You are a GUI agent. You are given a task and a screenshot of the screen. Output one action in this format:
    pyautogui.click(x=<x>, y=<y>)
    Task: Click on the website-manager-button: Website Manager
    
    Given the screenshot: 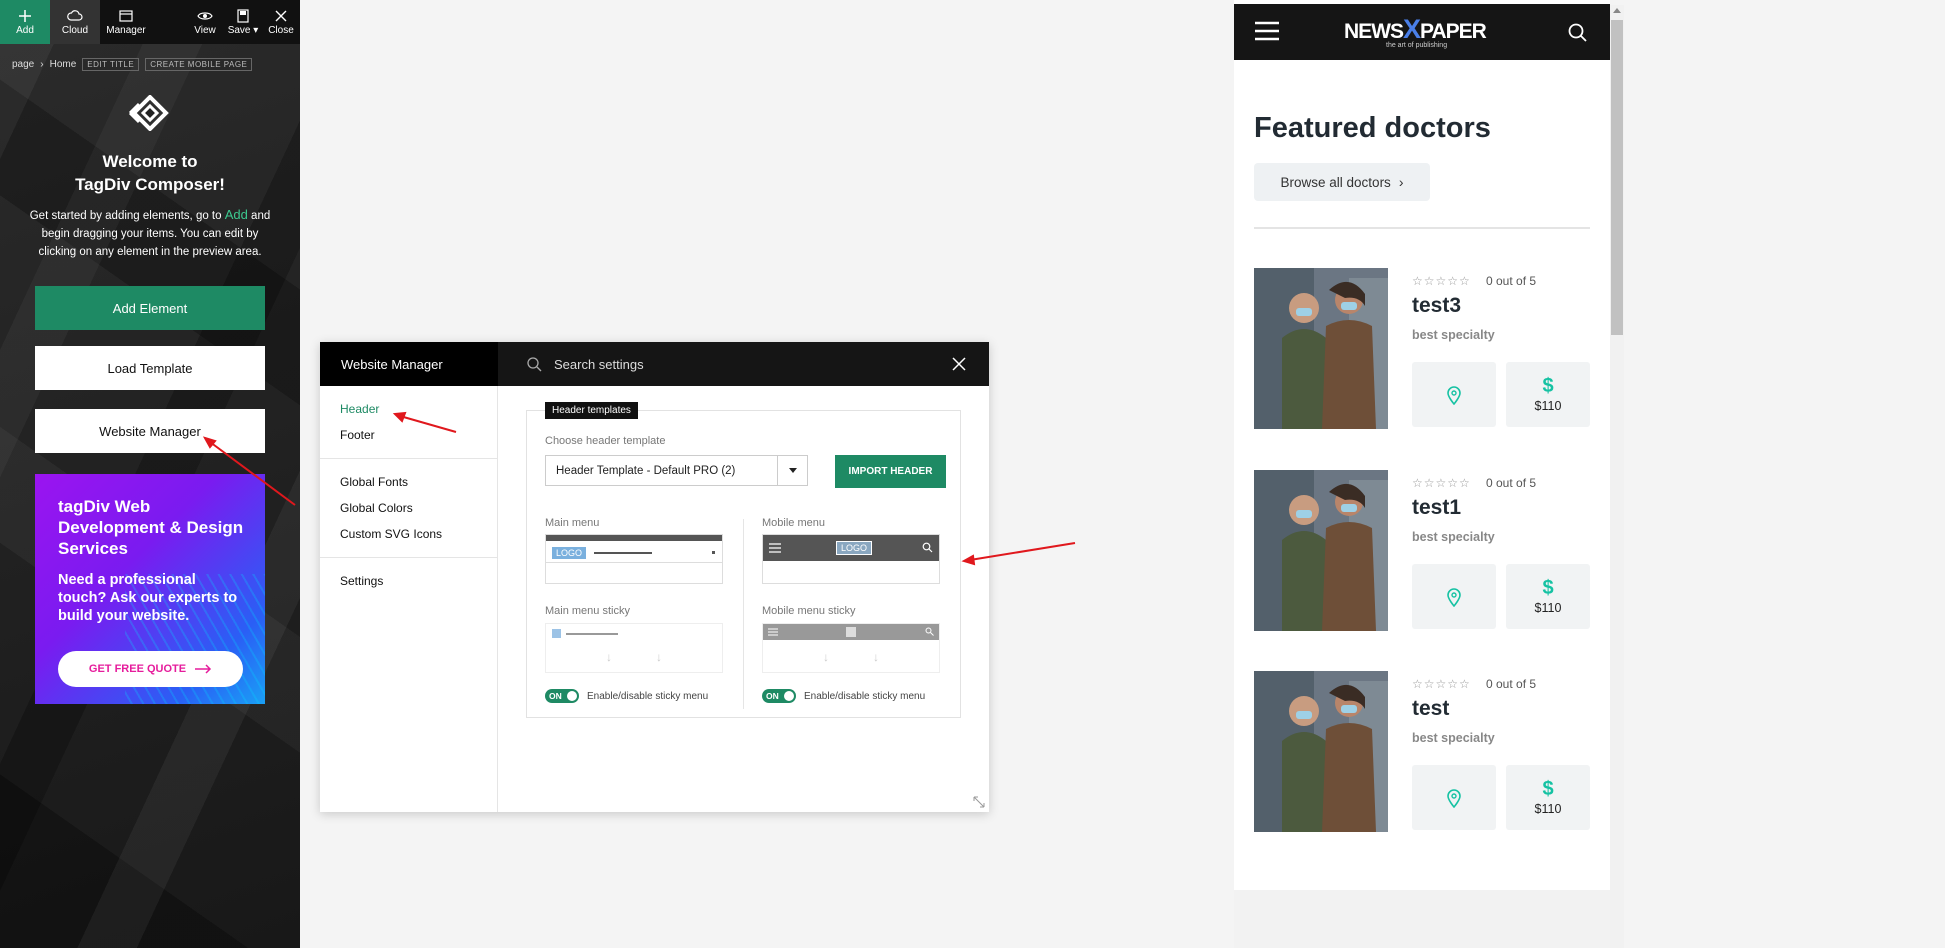 What is the action you would take?
    pyautogui.click(x=150, y=431)
    